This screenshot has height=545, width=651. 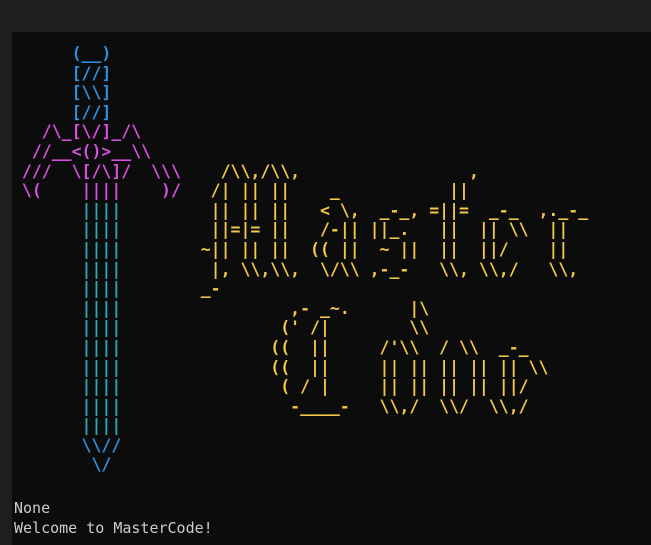 I want to click on sword-line: \( |||| )/, so click(x=96, y=191).